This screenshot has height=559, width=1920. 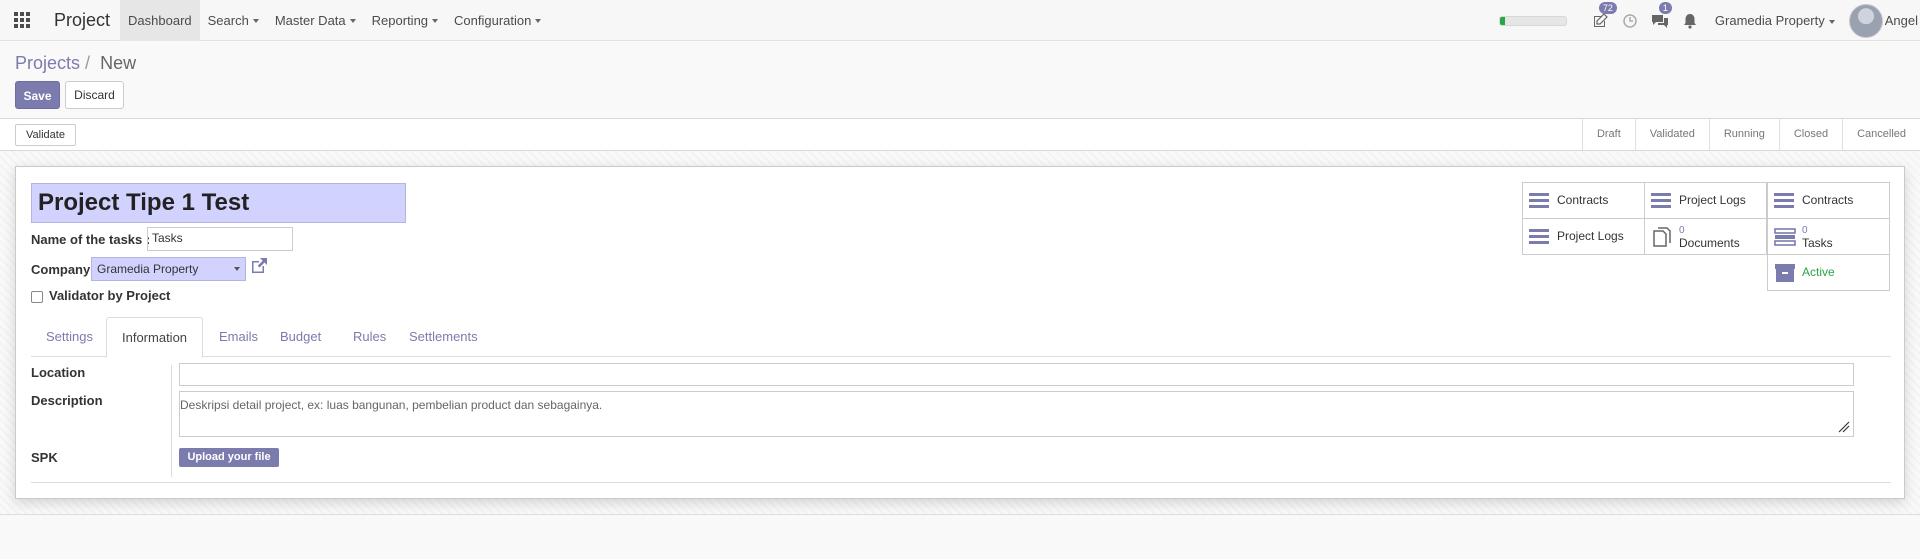 I want to click on bell-icon, so click(x=1690, y=20).